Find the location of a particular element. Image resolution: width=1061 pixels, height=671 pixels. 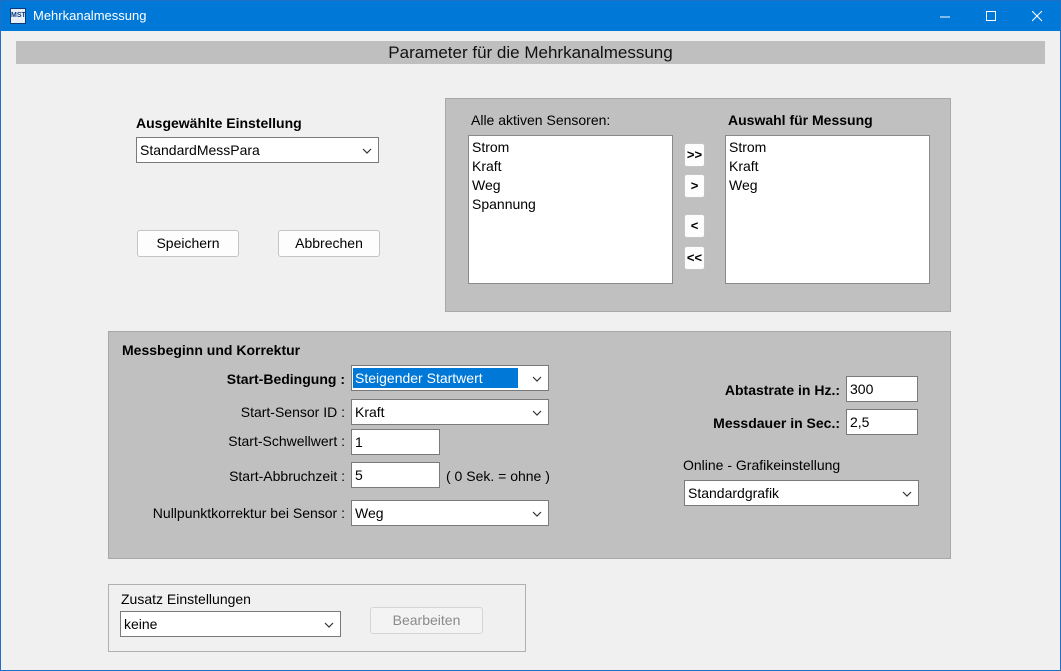

close-button is located at coordinates (1037, 16).